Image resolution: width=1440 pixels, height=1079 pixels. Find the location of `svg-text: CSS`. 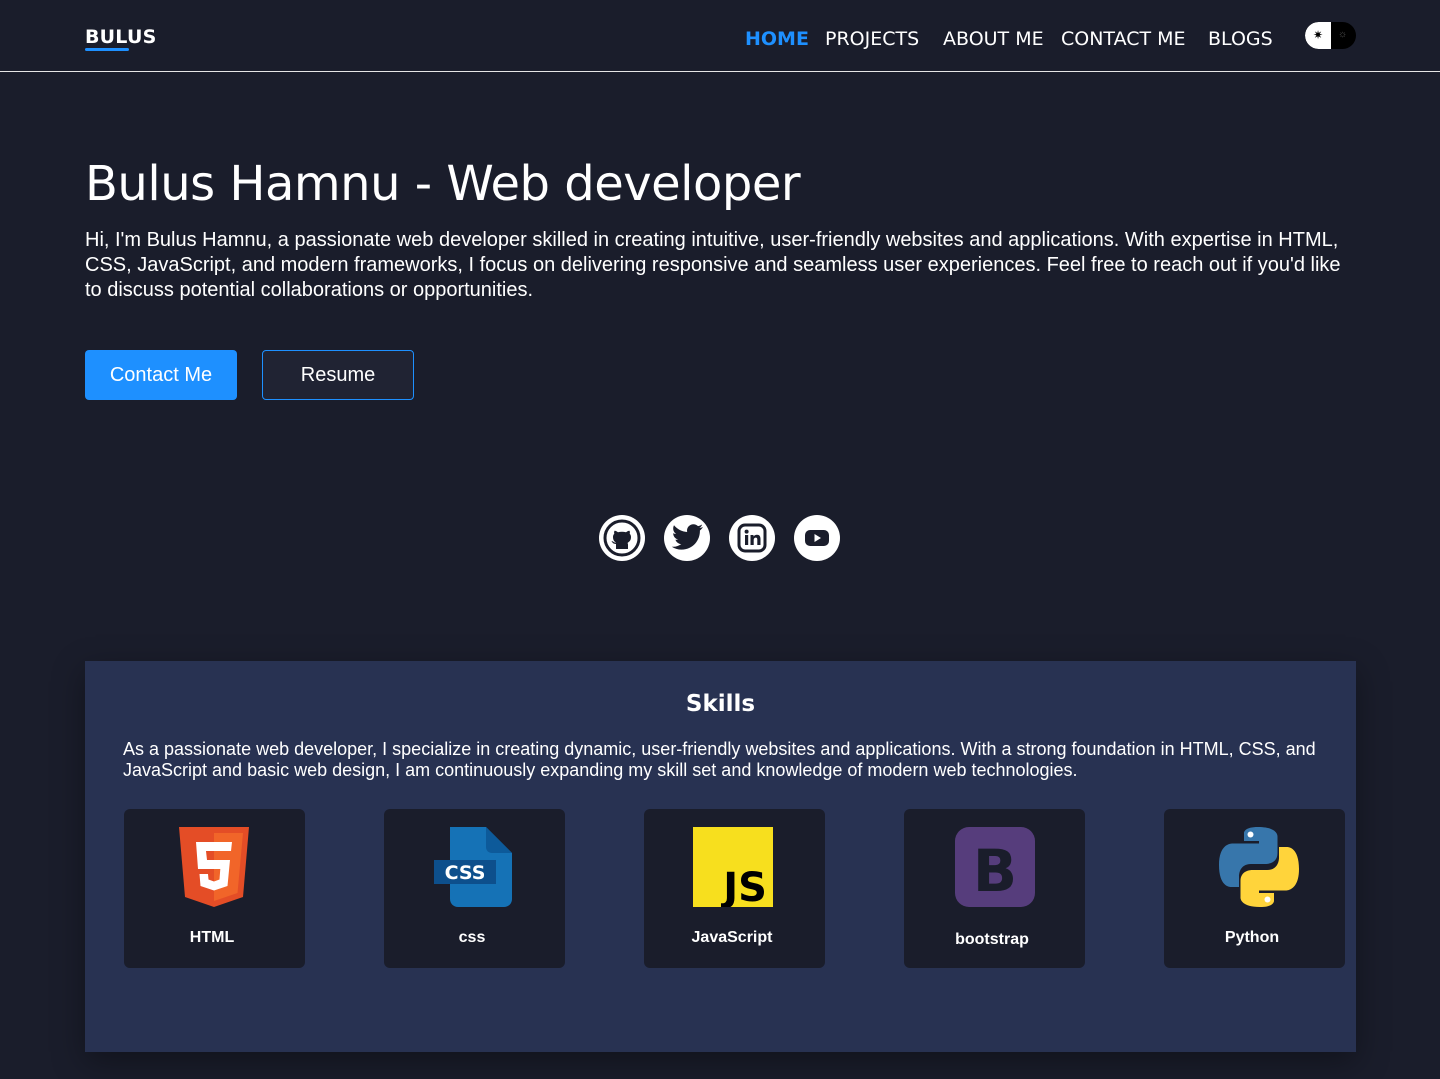

svg-text: CSS is located at coordinates (465, 873).